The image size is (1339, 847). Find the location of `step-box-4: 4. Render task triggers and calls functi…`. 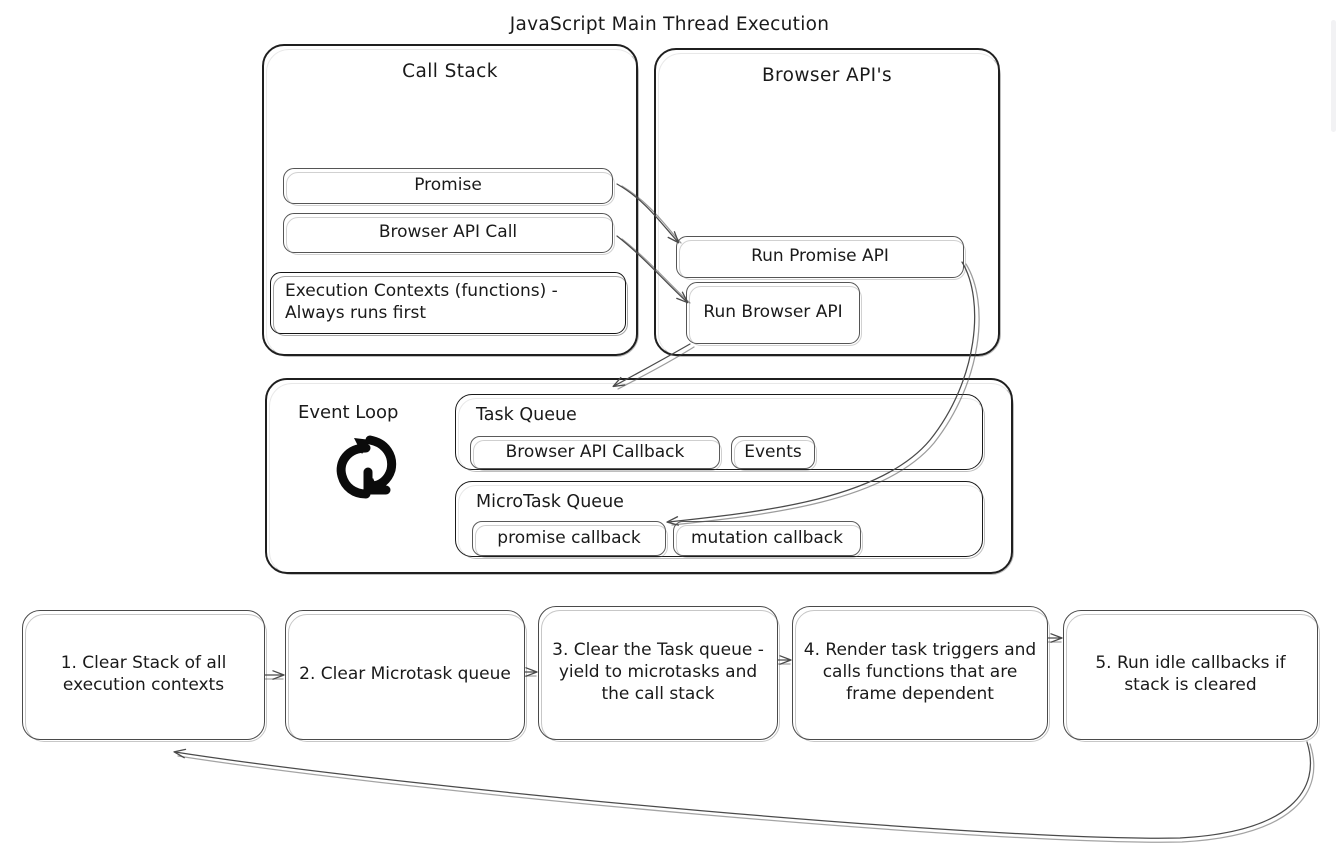

step-box-4: 4. Render task triggers and calls functi… is located at coordinates (921, 674).